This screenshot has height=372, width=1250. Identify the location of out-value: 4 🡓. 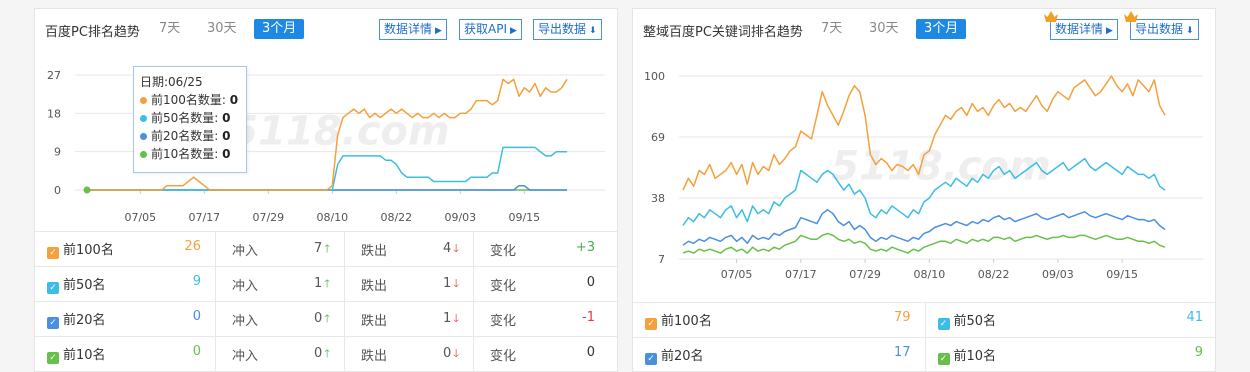
(451, 249).